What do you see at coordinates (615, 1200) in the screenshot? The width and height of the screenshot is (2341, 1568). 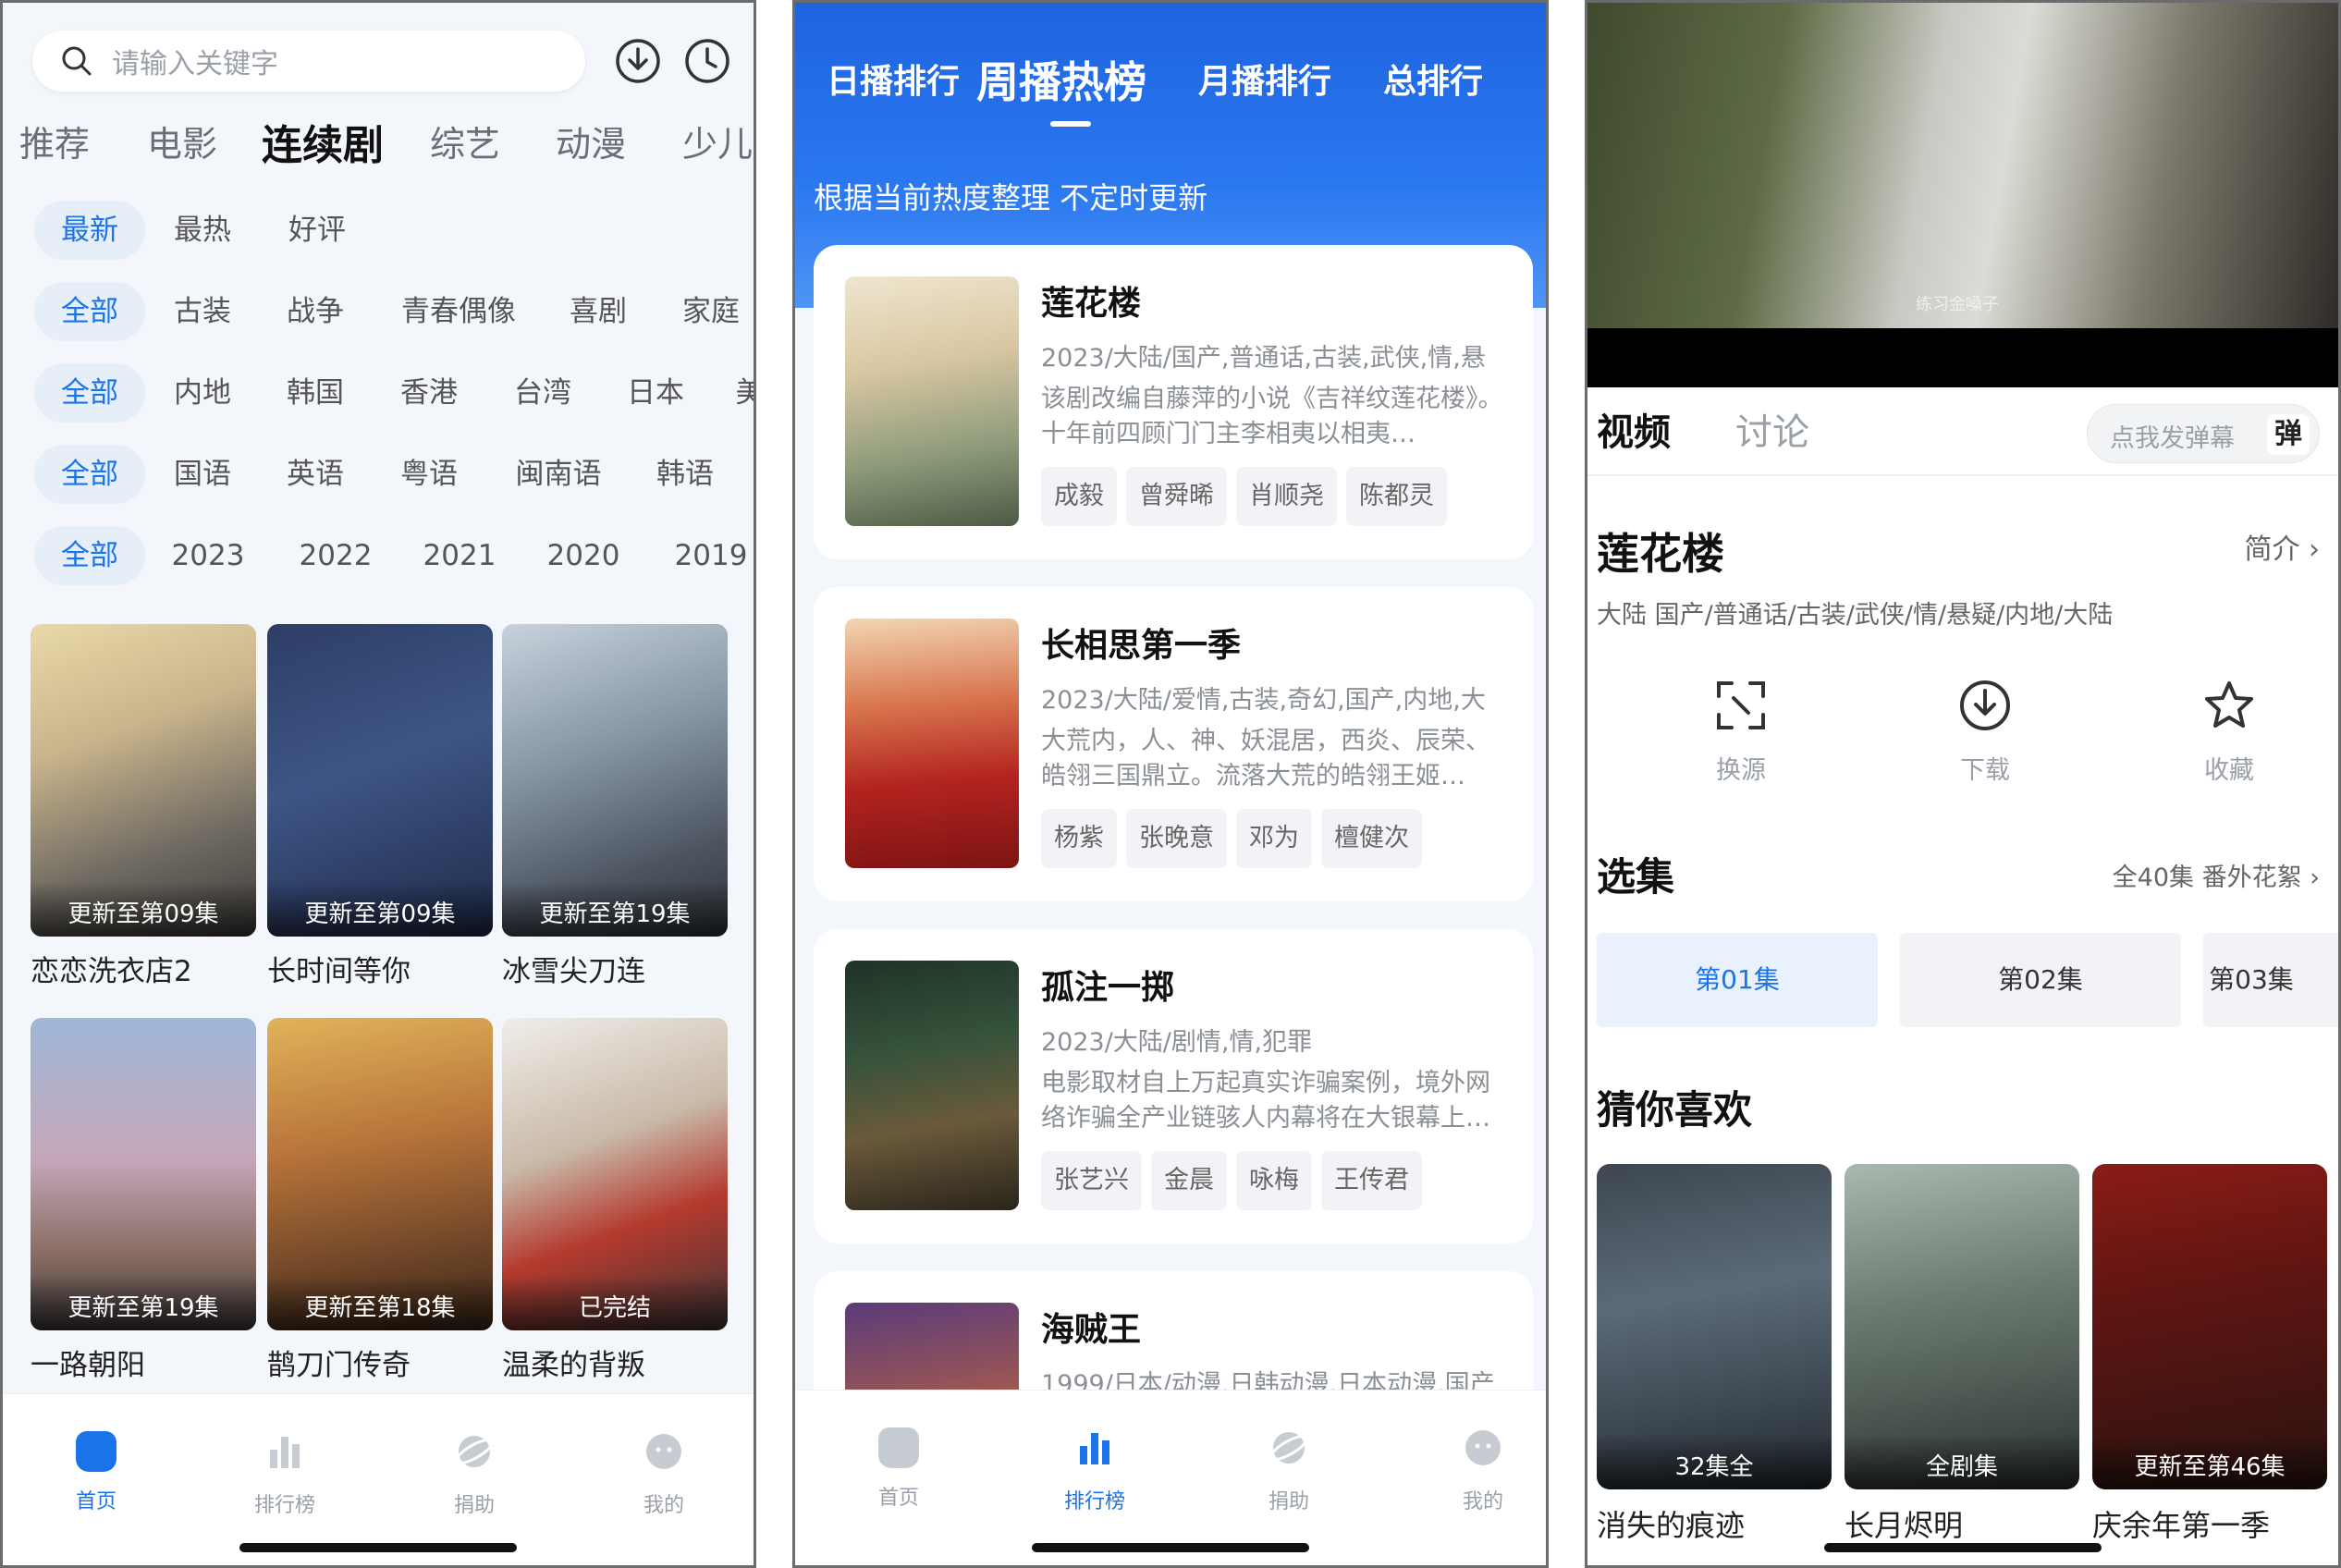 I see `show-card: 已完结 温柔的背叛` at bounding box center [615, 1200].